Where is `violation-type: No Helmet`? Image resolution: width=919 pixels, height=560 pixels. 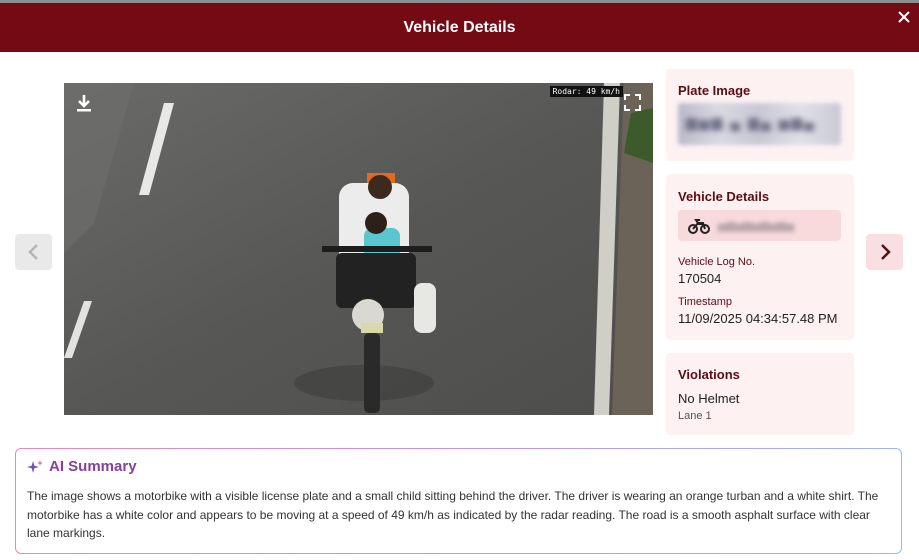
violation-type: No Helmet is located at coordinates (709, 398).